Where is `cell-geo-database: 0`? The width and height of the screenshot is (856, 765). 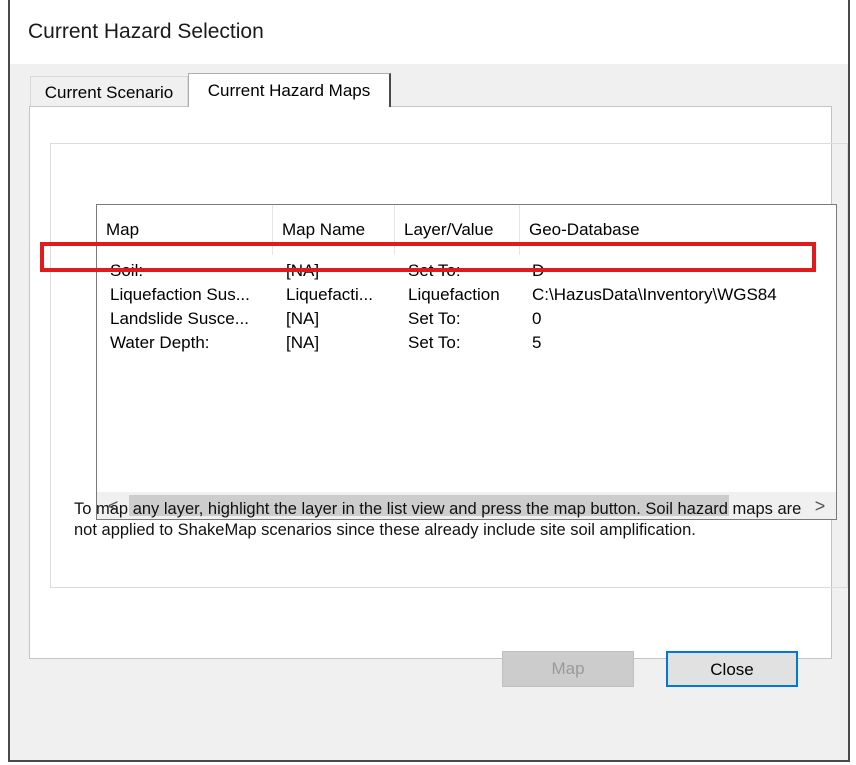 cell-geo-database: 0 is located at coordinates (537, 318).